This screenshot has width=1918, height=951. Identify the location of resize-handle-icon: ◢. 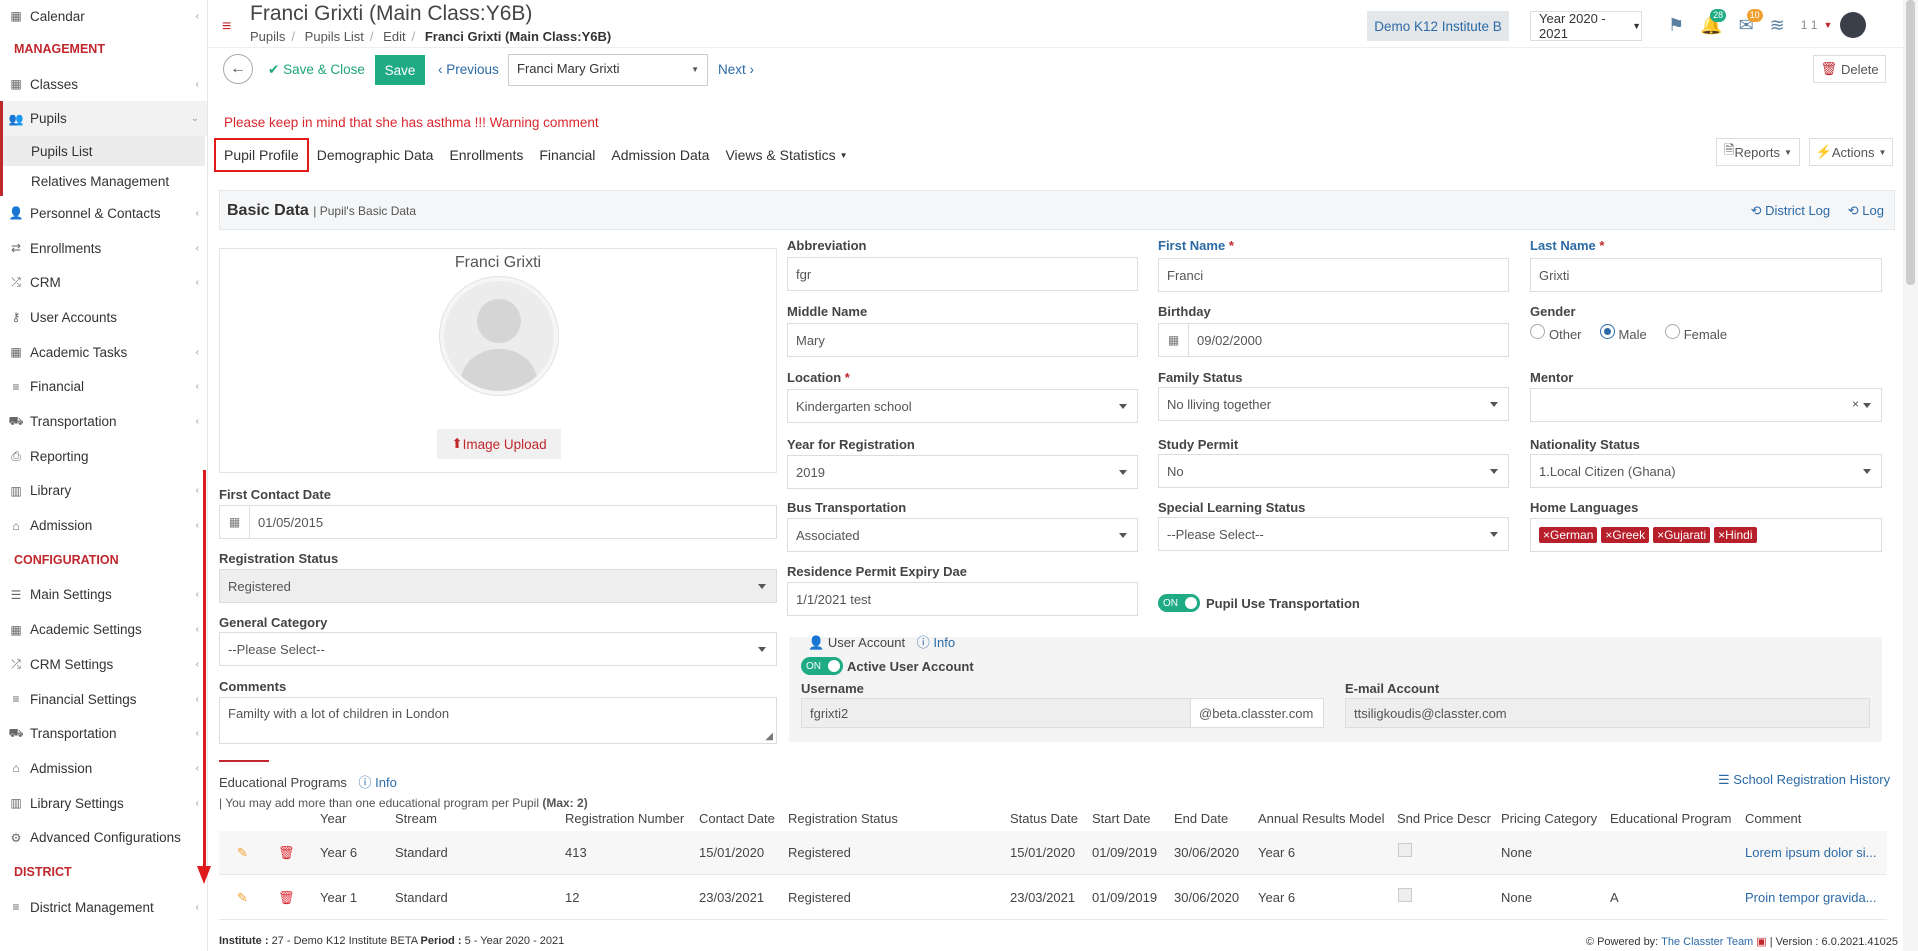
(769, 736).